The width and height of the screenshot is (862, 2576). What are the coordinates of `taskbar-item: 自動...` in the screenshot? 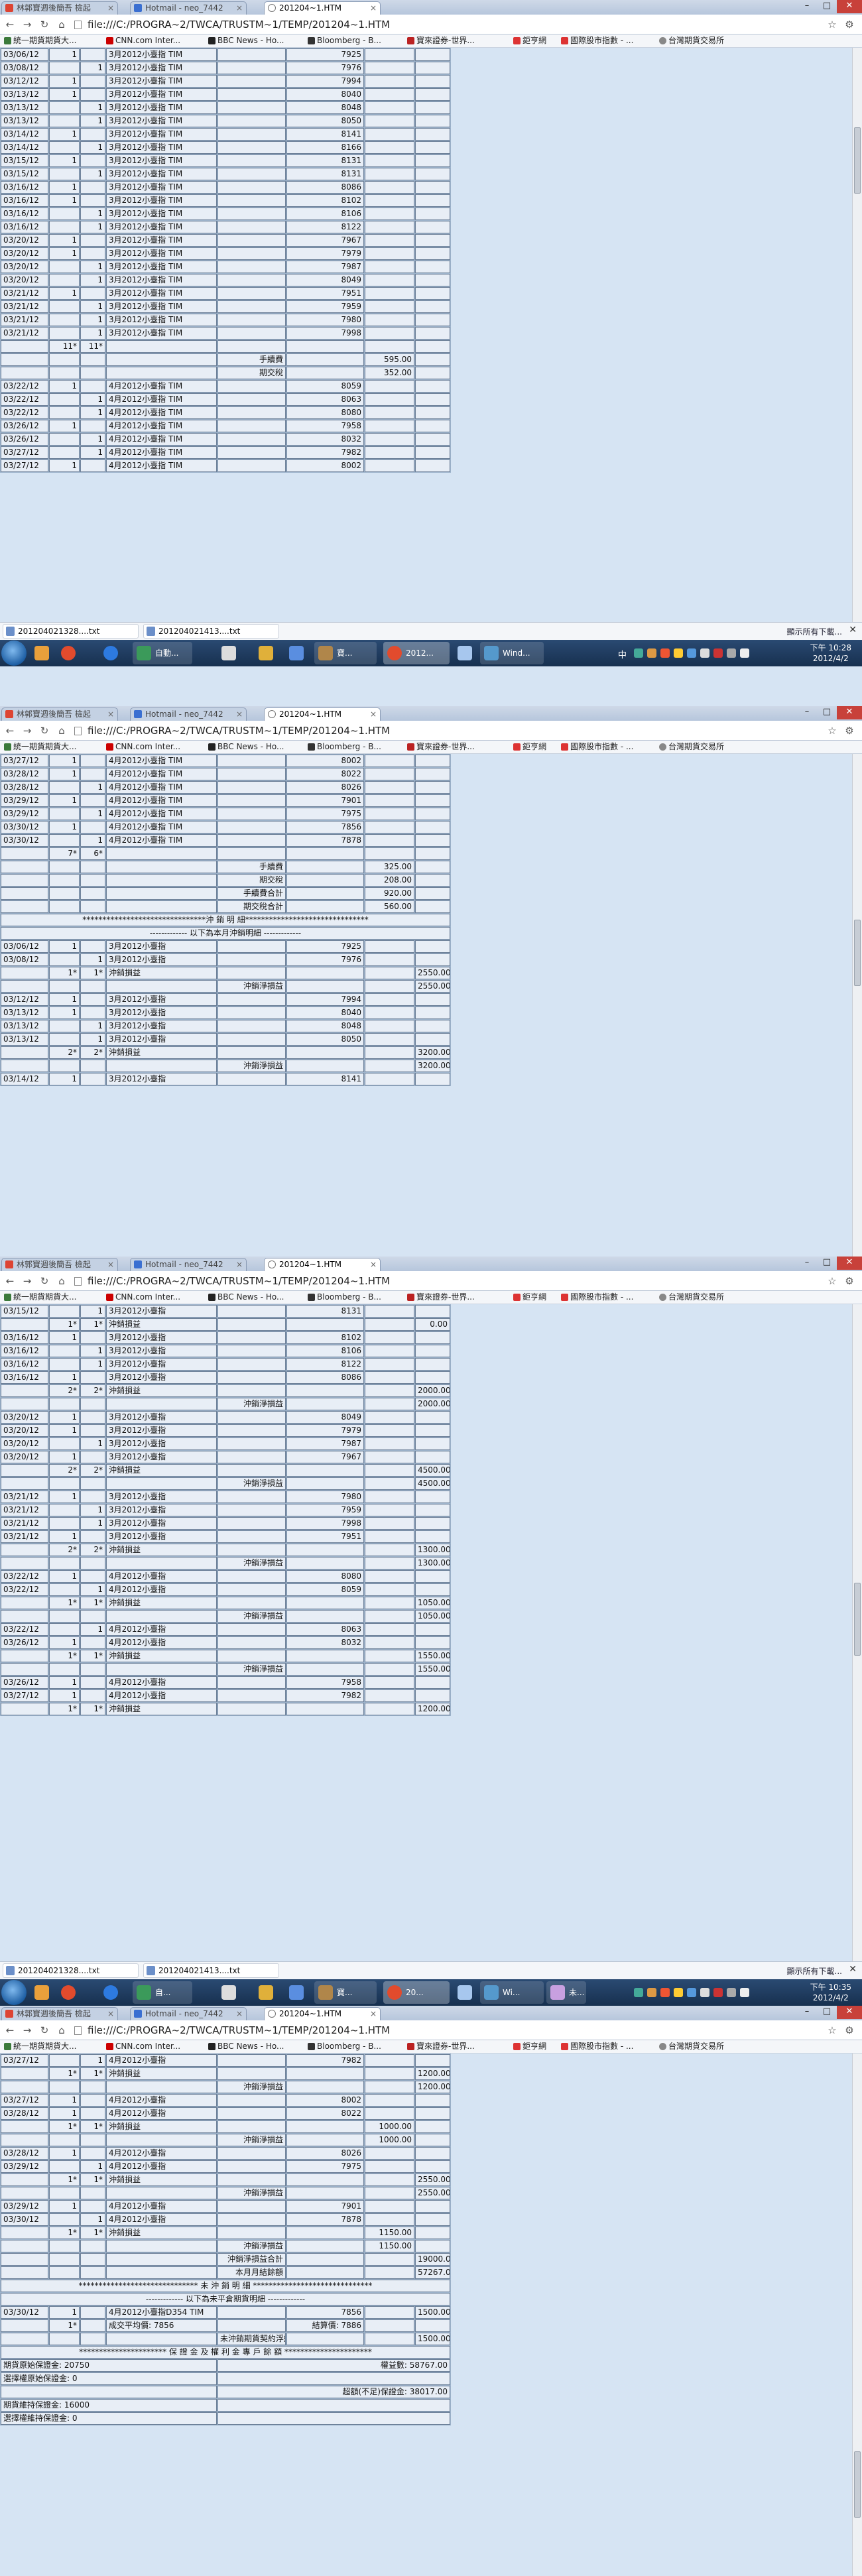 It's located at (162, 653).